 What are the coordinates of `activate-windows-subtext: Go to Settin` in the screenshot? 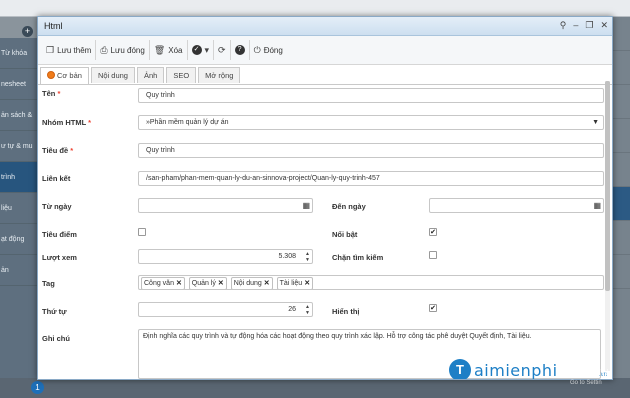 It's located at (586, 383).